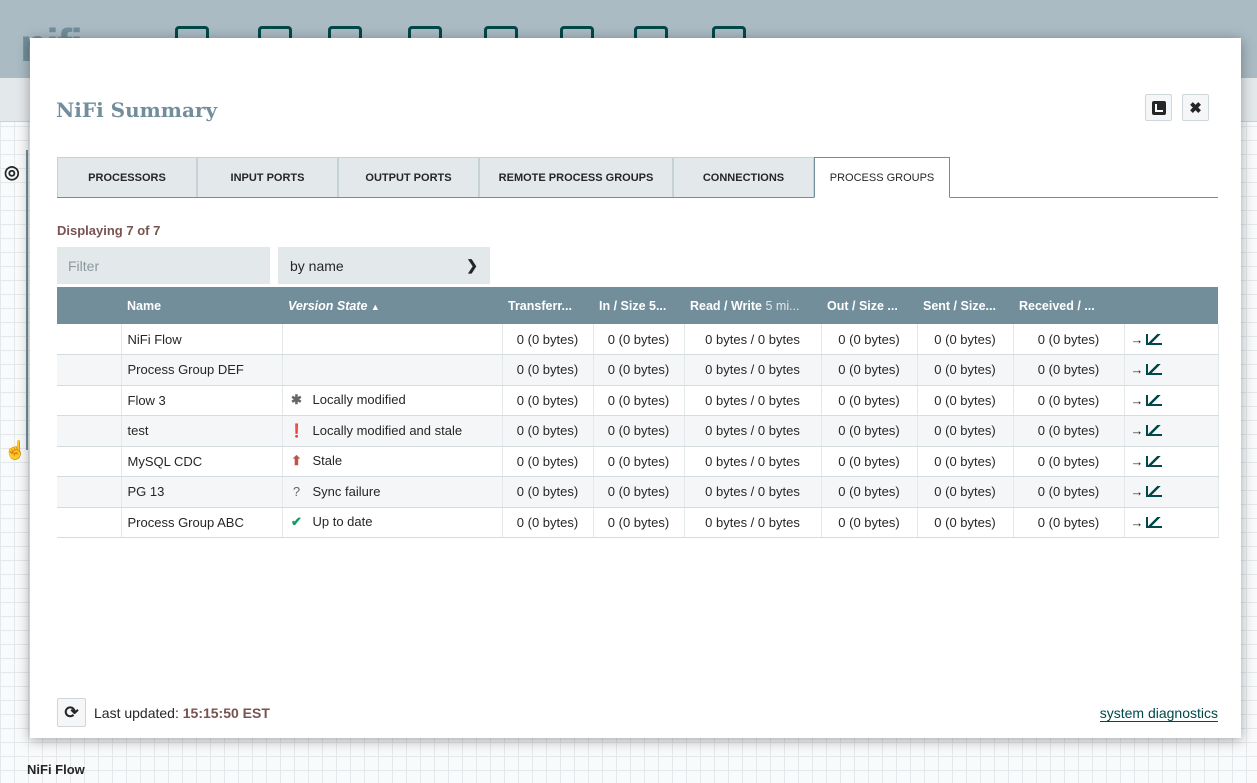  I want to click on row-name: Flow 3, so click(202, 400).